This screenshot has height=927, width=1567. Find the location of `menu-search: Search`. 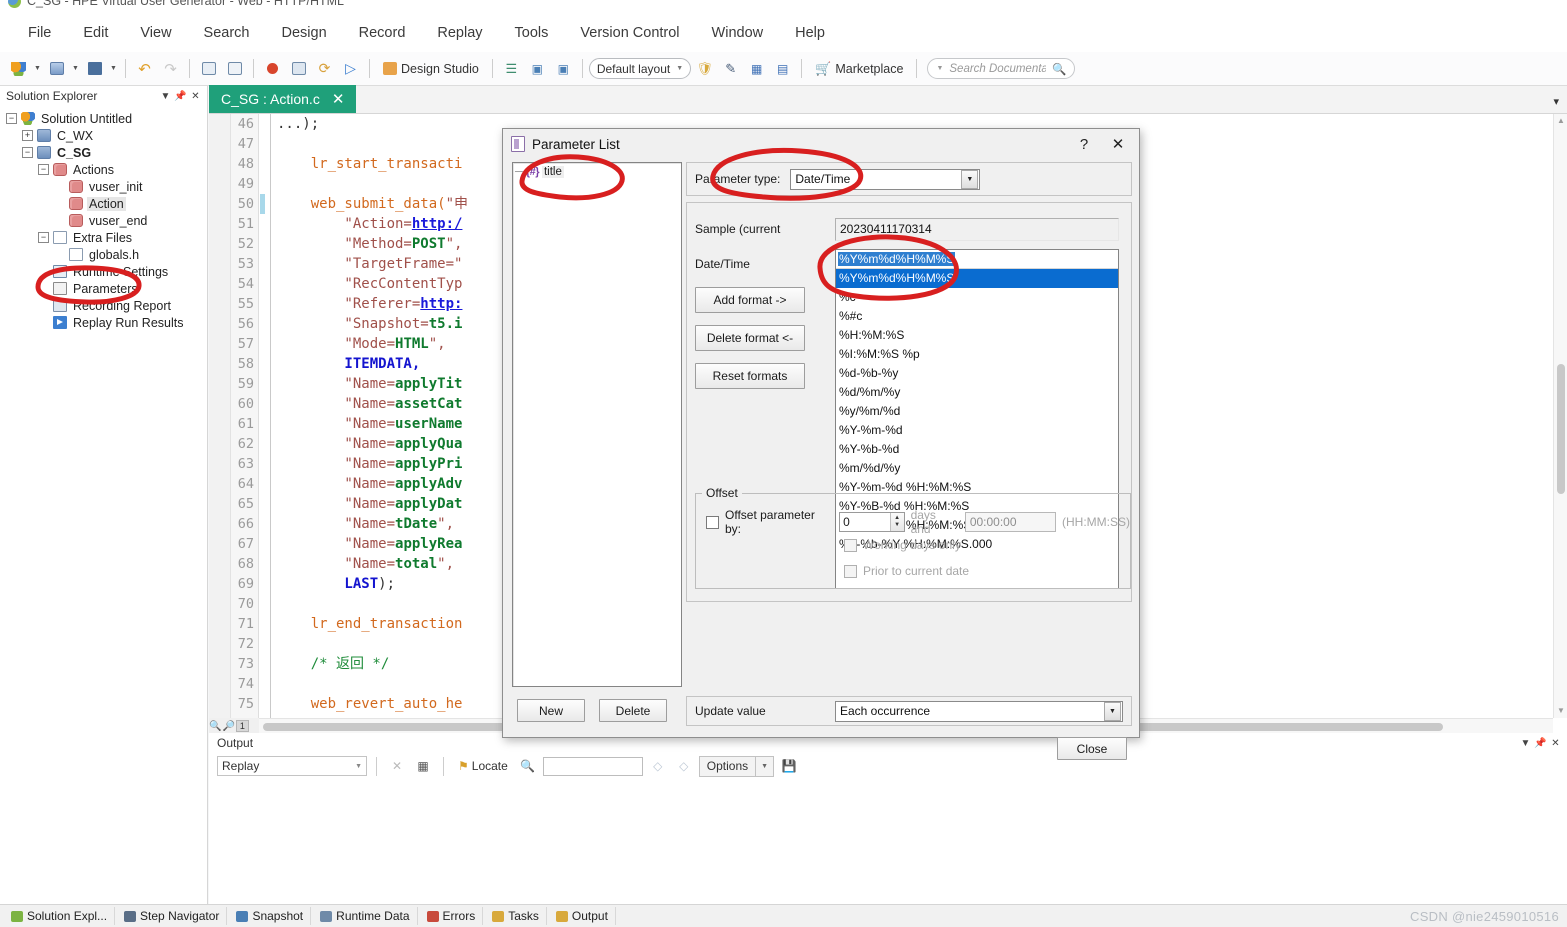

menu-search: Search is located at coordinates (227, 33).